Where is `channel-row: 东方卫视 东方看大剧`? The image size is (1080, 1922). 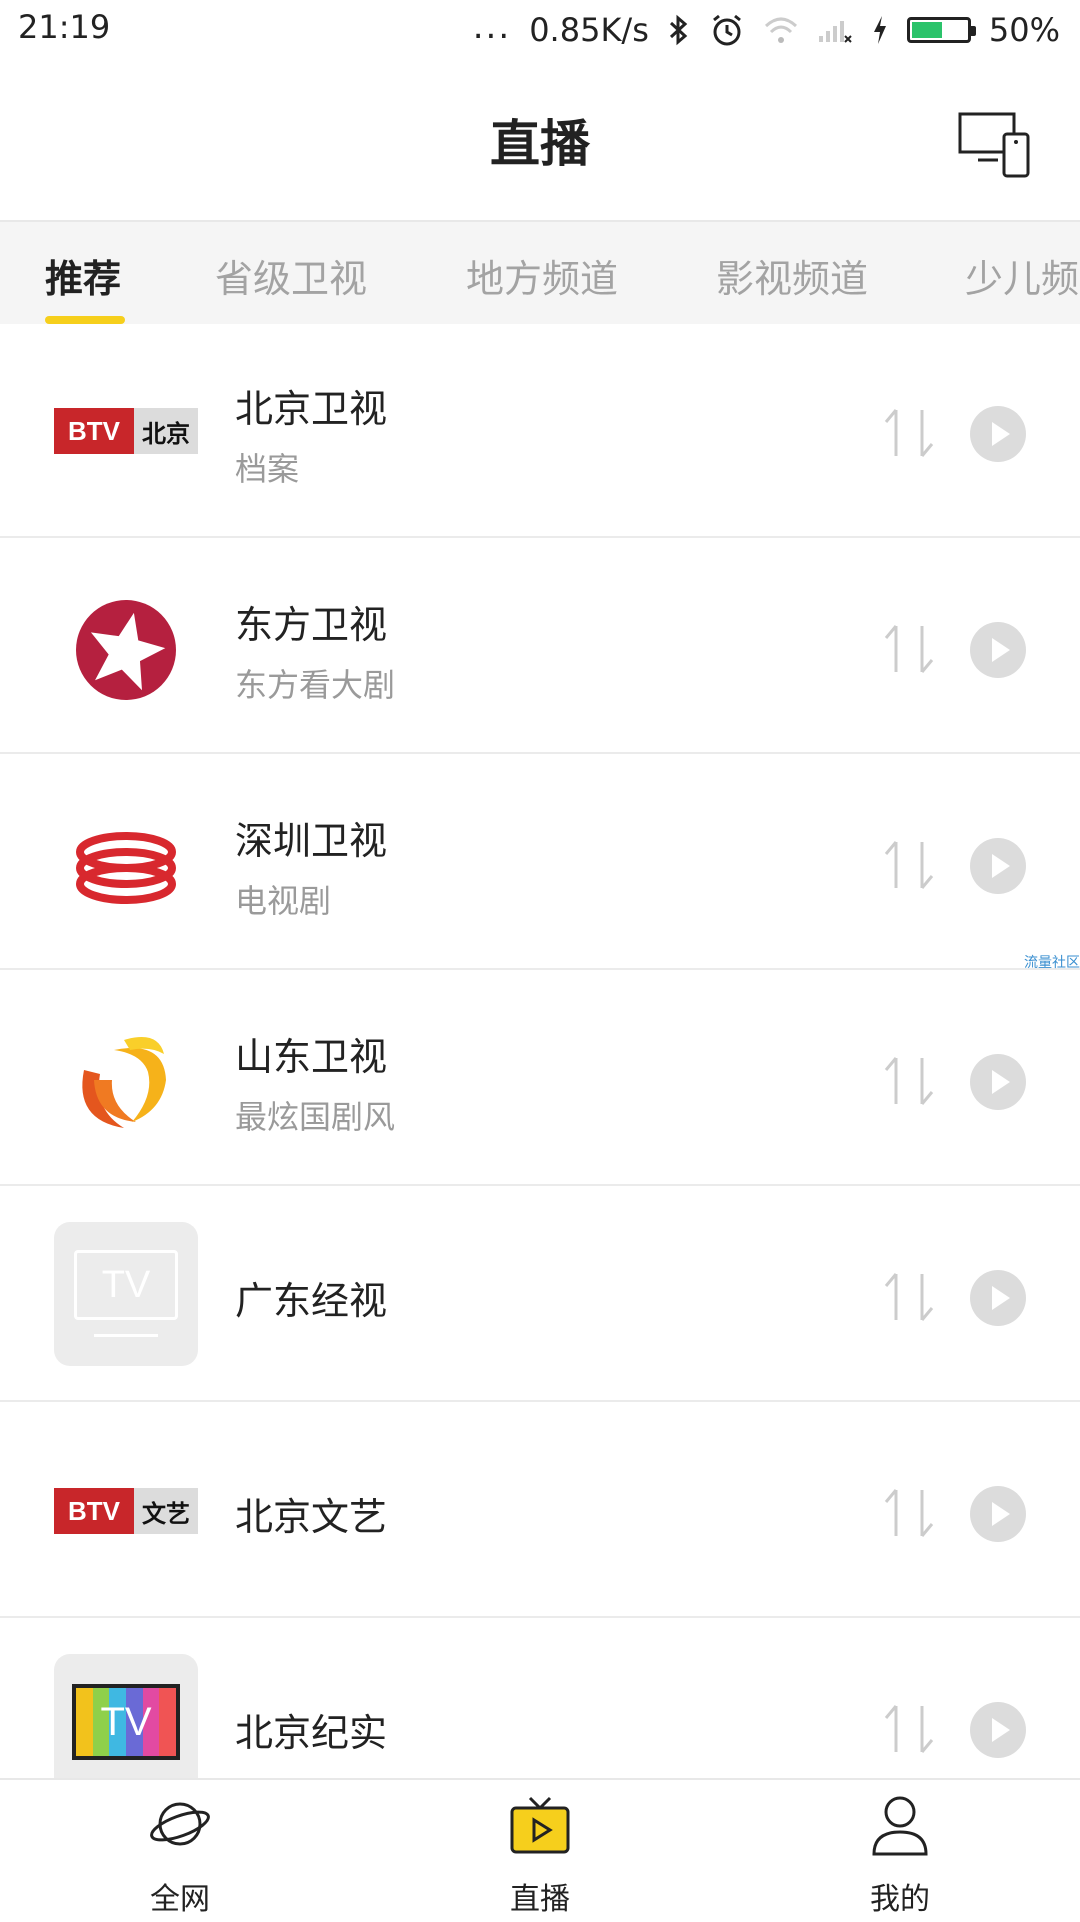 channel-row: 东方卫视 东方看大剧 is located at coordinates (540, 646).